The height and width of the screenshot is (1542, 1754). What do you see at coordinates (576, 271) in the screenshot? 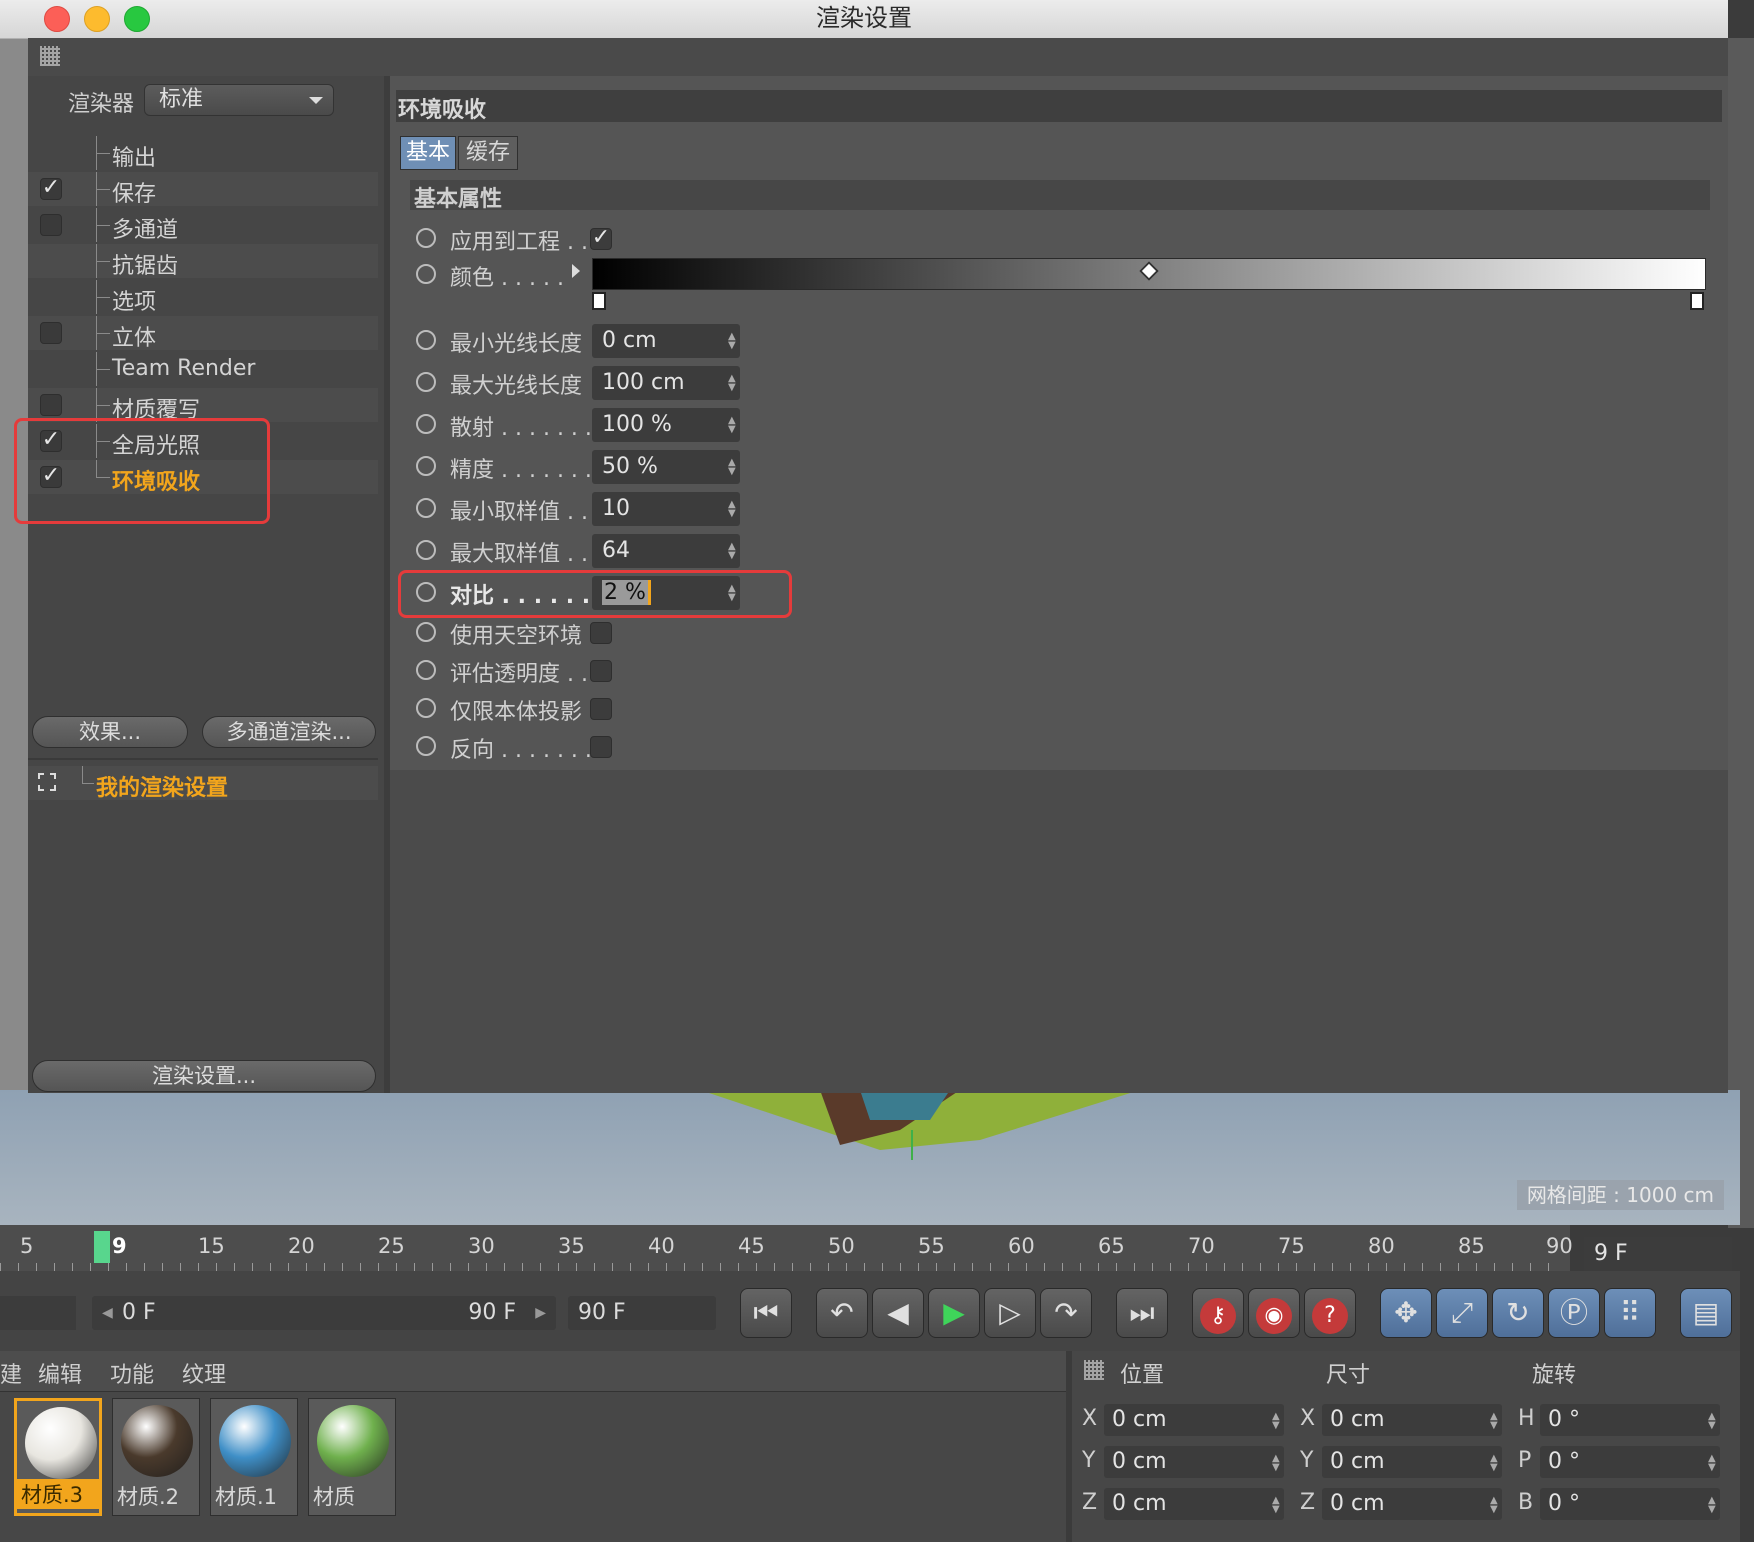
I see `triangle-right-icon` at bounding box center [576, 271].